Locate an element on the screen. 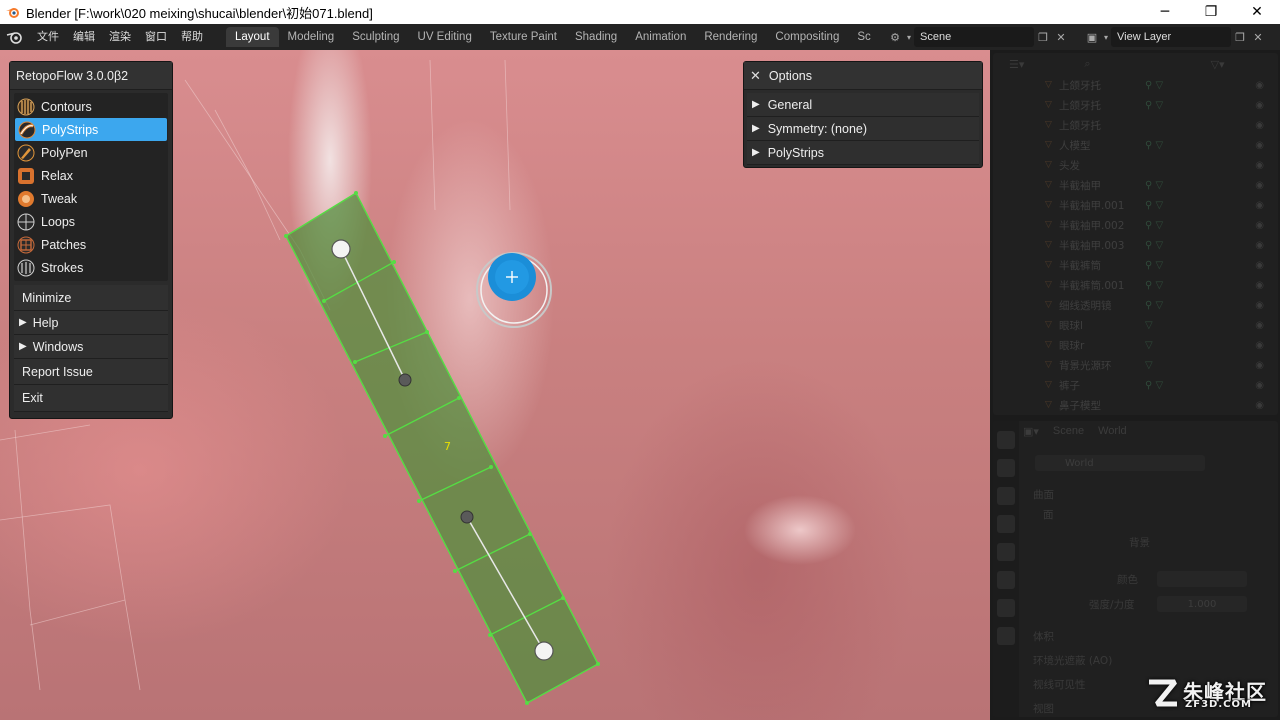  view-layer-tab-icon is located at coordinates (1006, 524).